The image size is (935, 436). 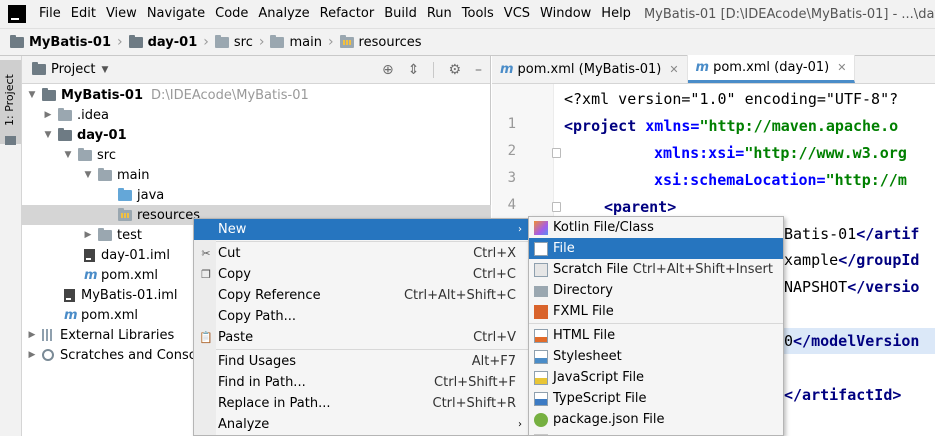 What do you see at coordinates (590, 69) in the screenshot?
I see `tab-pom-mybatis: m pom.xml (MyBatis-01) ✕` at bounding box center [590, 69].